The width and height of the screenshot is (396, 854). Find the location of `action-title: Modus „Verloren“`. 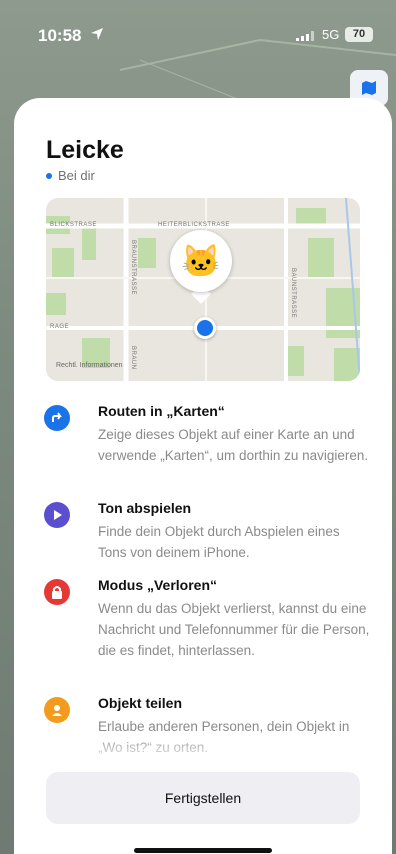

action-title: Modus „Verloren“ is located at coordinates (158, 585).